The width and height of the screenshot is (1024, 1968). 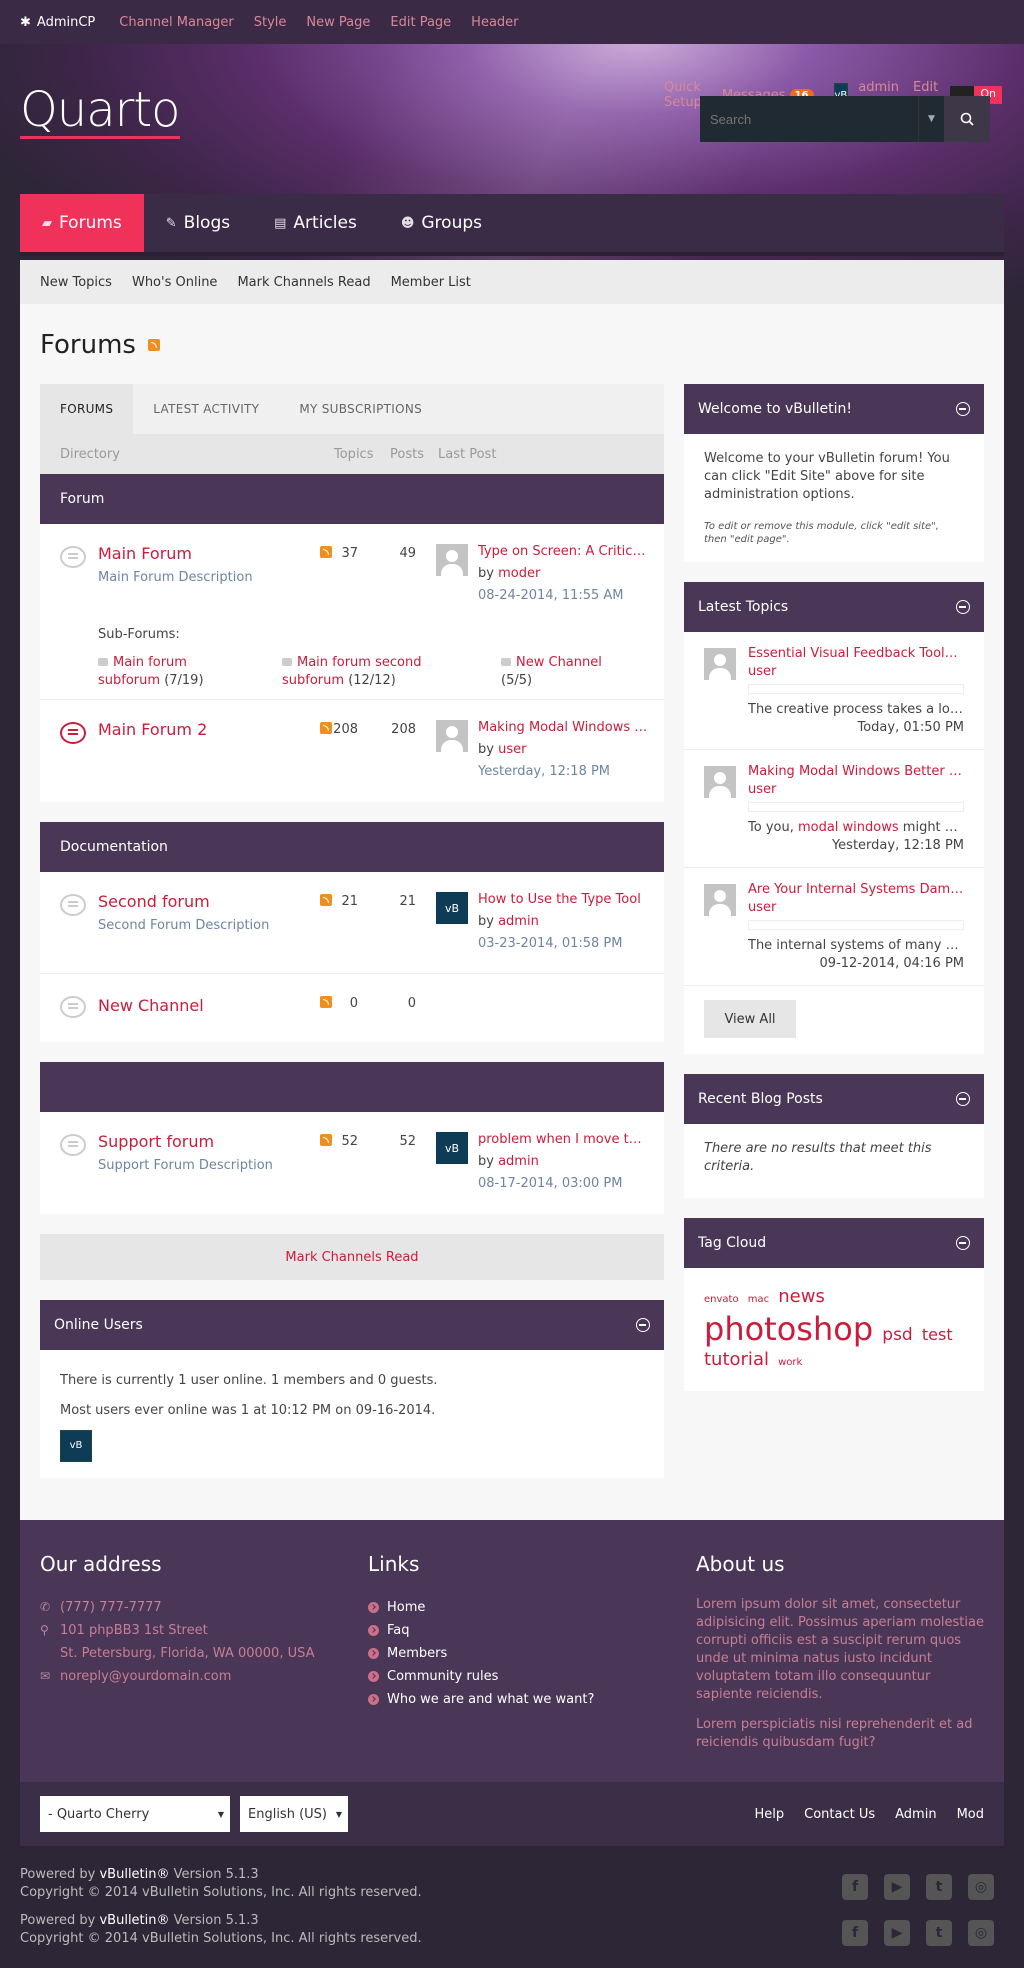 I want to click on rss-icon, so click(x=153, y=345).